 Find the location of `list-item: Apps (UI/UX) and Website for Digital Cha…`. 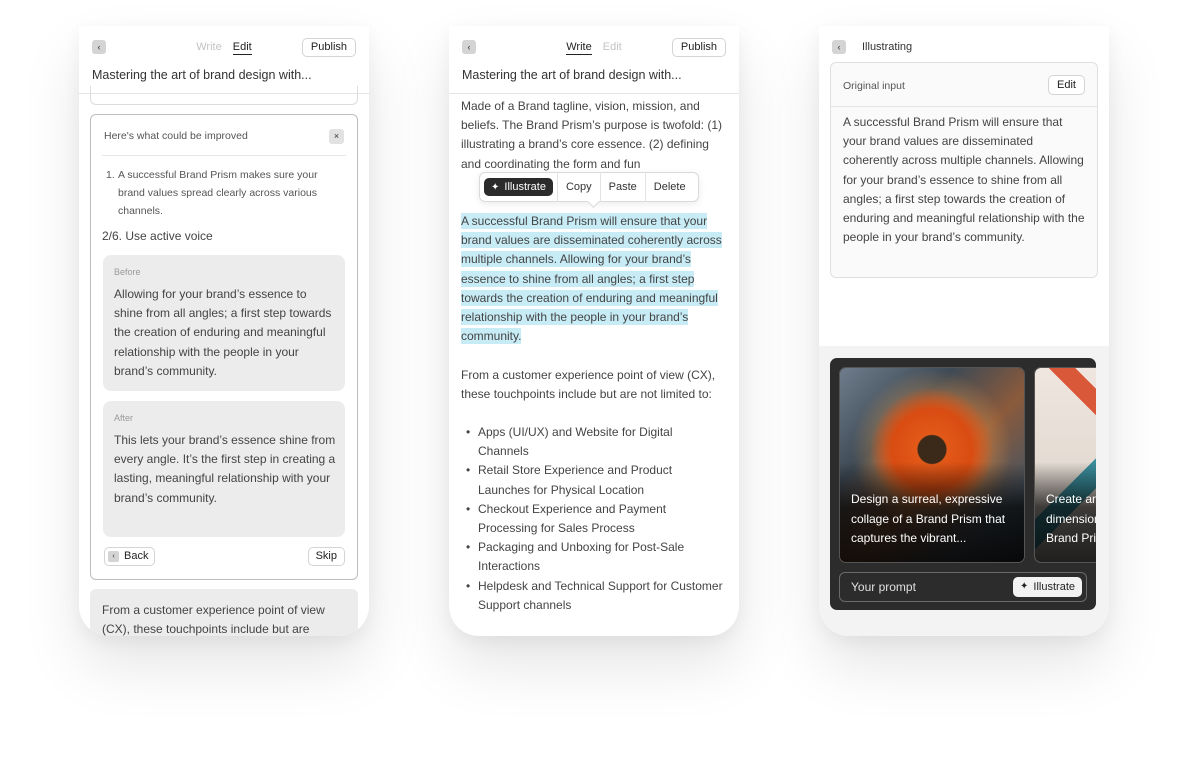

list-item: Apps (UI/UX) and Website for Digital Cha… is located at coordinates (596, 442).